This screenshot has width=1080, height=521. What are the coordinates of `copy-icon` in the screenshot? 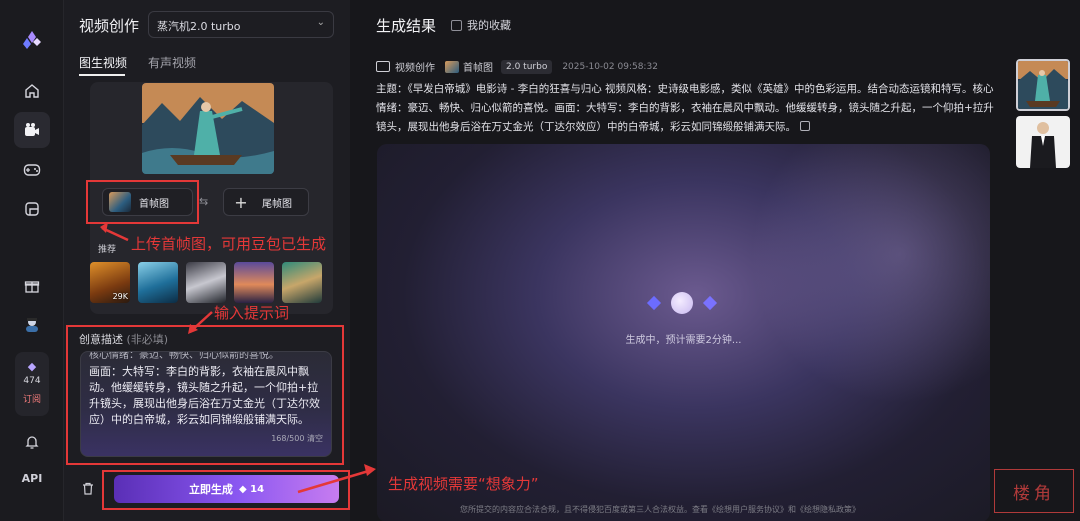 It's located at (805, 126).